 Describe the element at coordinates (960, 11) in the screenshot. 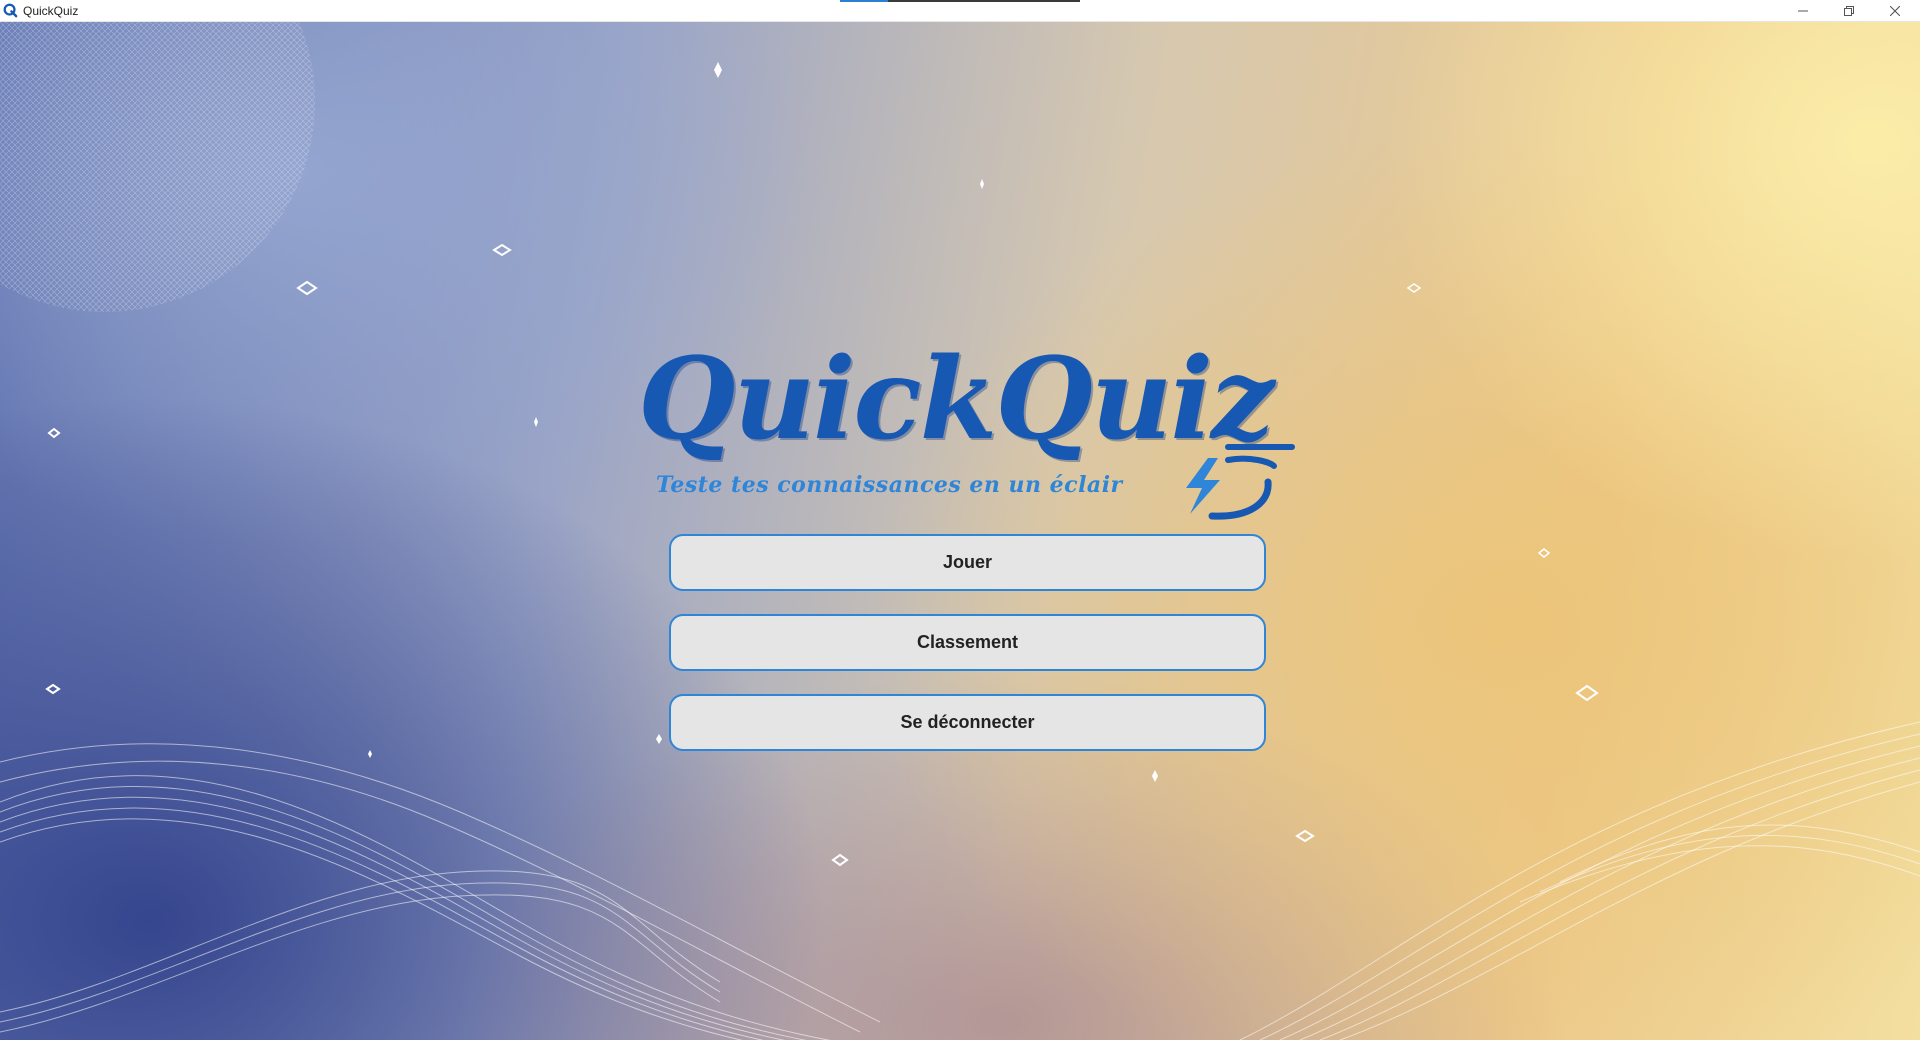

I see `title-bar: QuickQuiz` at that location.